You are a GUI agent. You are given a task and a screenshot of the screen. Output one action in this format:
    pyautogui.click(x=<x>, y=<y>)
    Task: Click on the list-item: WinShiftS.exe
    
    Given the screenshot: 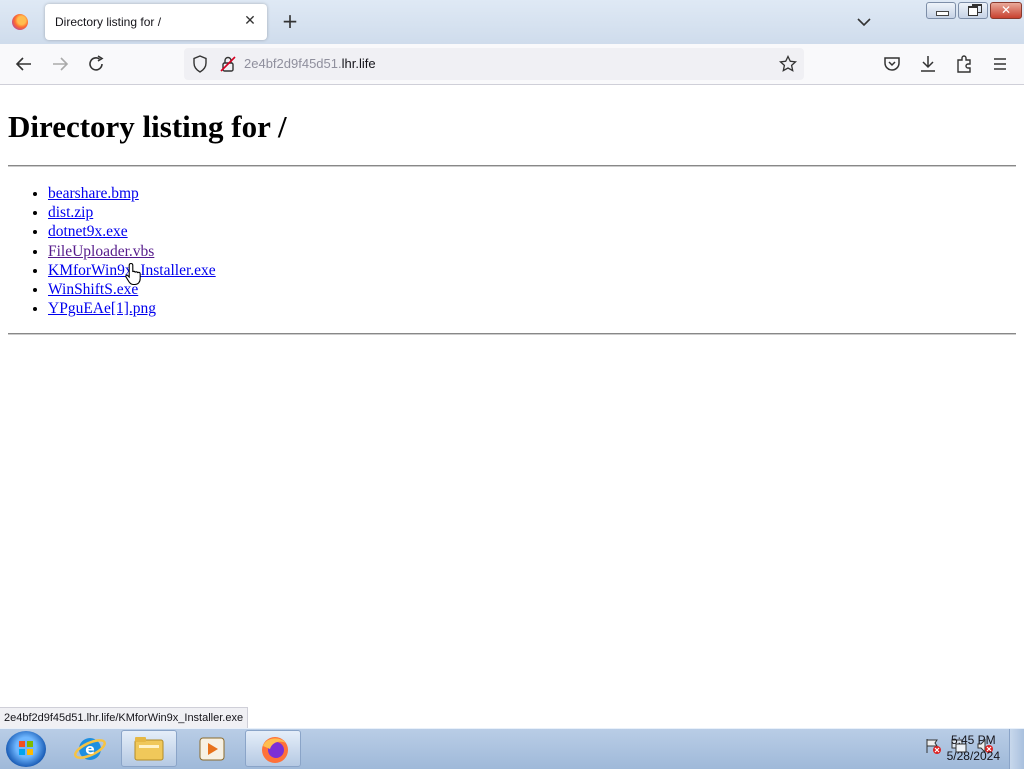 What is the action you would take?
    pyautogui.click(x=132, y=289)
    